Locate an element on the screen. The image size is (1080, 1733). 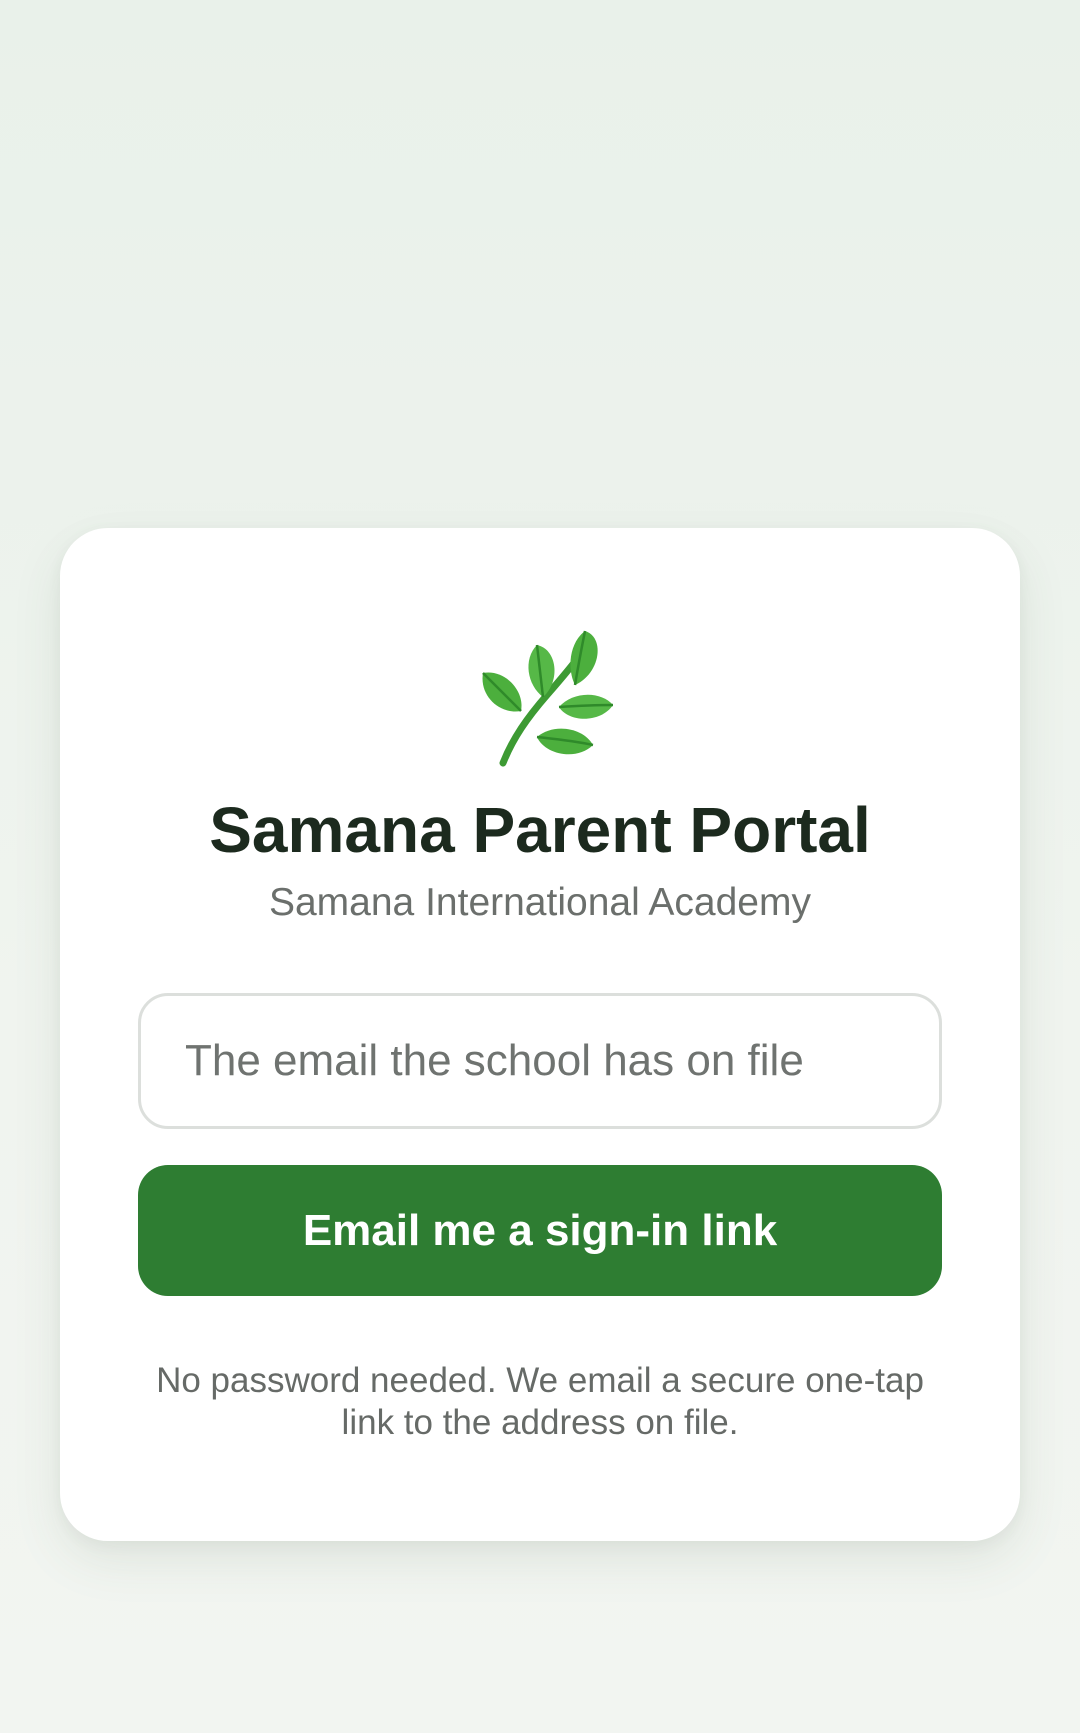
herb-leaf-icon is located at coordinates (540, 698).